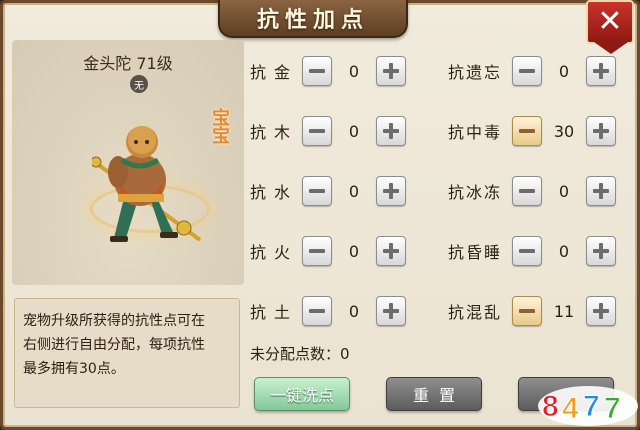 The image size is (640, 430). I want to click on resist-row-poison: 抗中毒 30, so click(532, 131).